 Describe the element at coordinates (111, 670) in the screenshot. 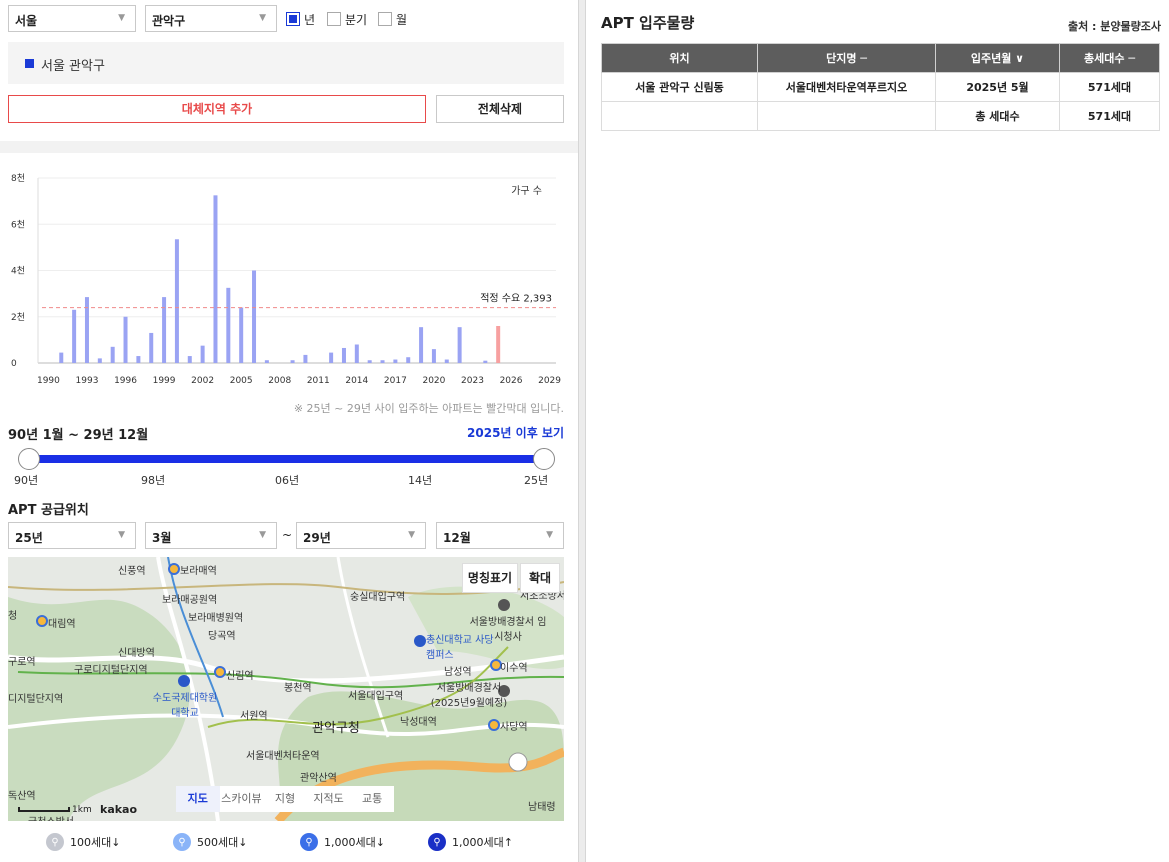

I see `map-label: 구로디지털단지역` at that location.